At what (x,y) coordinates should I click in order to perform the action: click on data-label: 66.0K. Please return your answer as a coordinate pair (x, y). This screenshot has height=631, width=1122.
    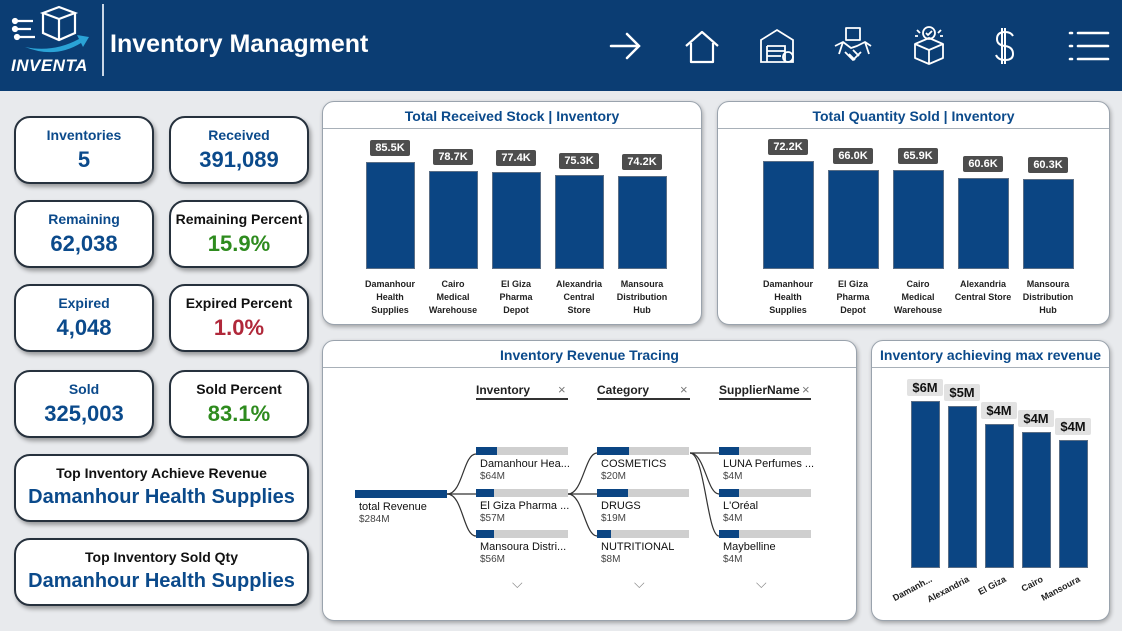
    Looking at the image, I should click on (853, 156).